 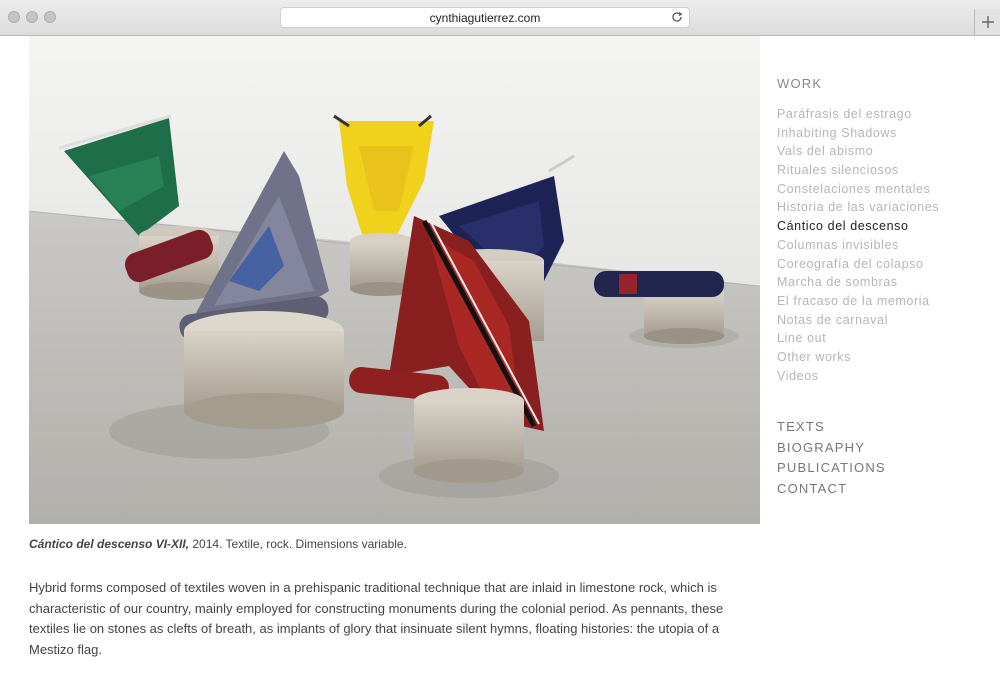 What do you see at coordinates (14, 17) in the screenshot?
I see `close-window-button` at bounding box center [14, 17].